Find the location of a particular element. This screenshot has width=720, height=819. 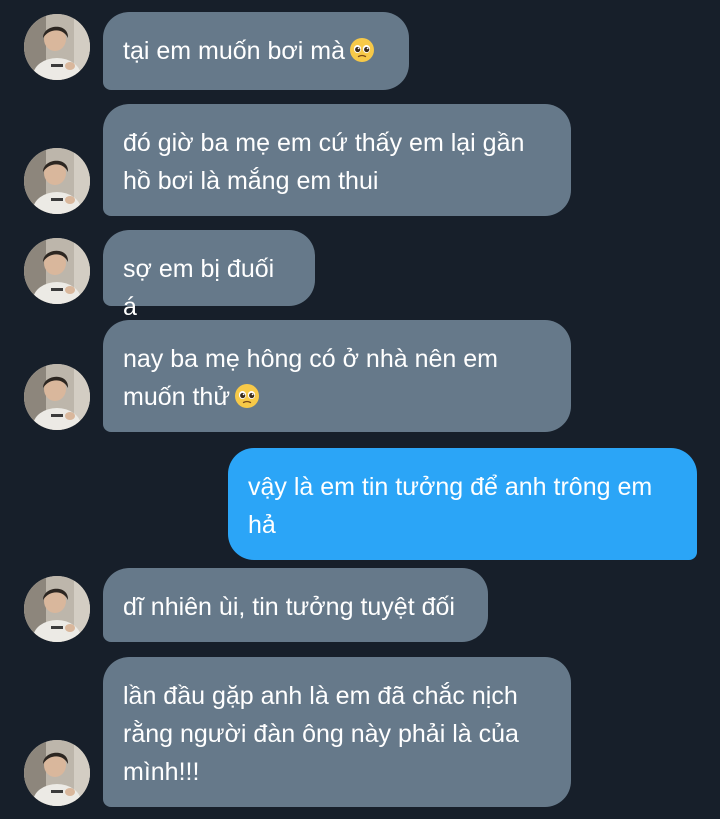

message-text: vậy là em tin tưởng để anh trông em hả is located at coordinates (450, 506).